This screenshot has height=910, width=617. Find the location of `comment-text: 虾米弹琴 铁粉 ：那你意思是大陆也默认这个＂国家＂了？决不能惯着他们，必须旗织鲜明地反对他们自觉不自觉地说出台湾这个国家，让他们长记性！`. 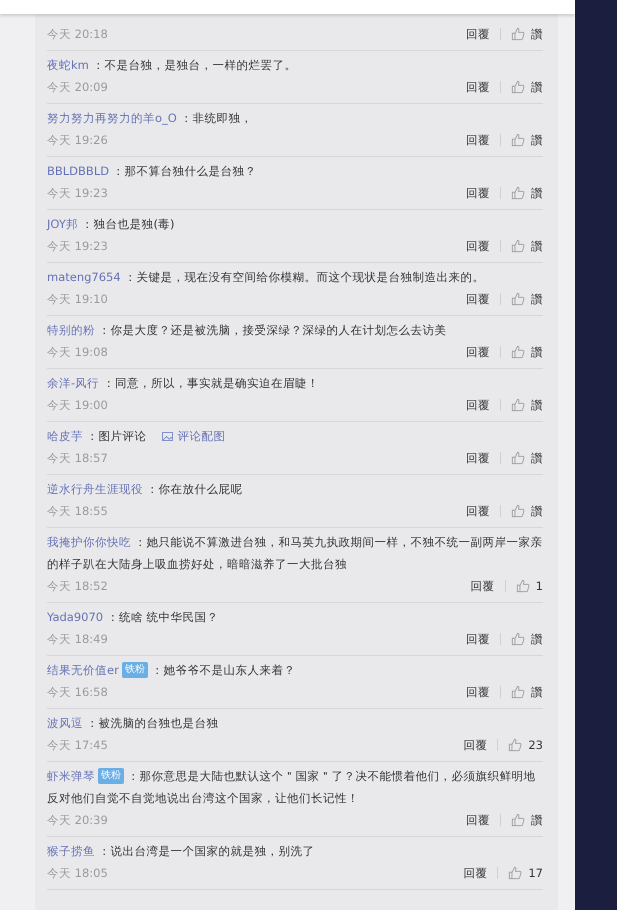

comment-text: 虾米弹琴 铁粉 ：那你意思是大陆也默认这个＂国家＂了？决不能惯着他们，必须旗织鲜明地反对他们自觉不自觉地说出台湾这个国家，让他们长记性！ is located at coordinates (292, 787).